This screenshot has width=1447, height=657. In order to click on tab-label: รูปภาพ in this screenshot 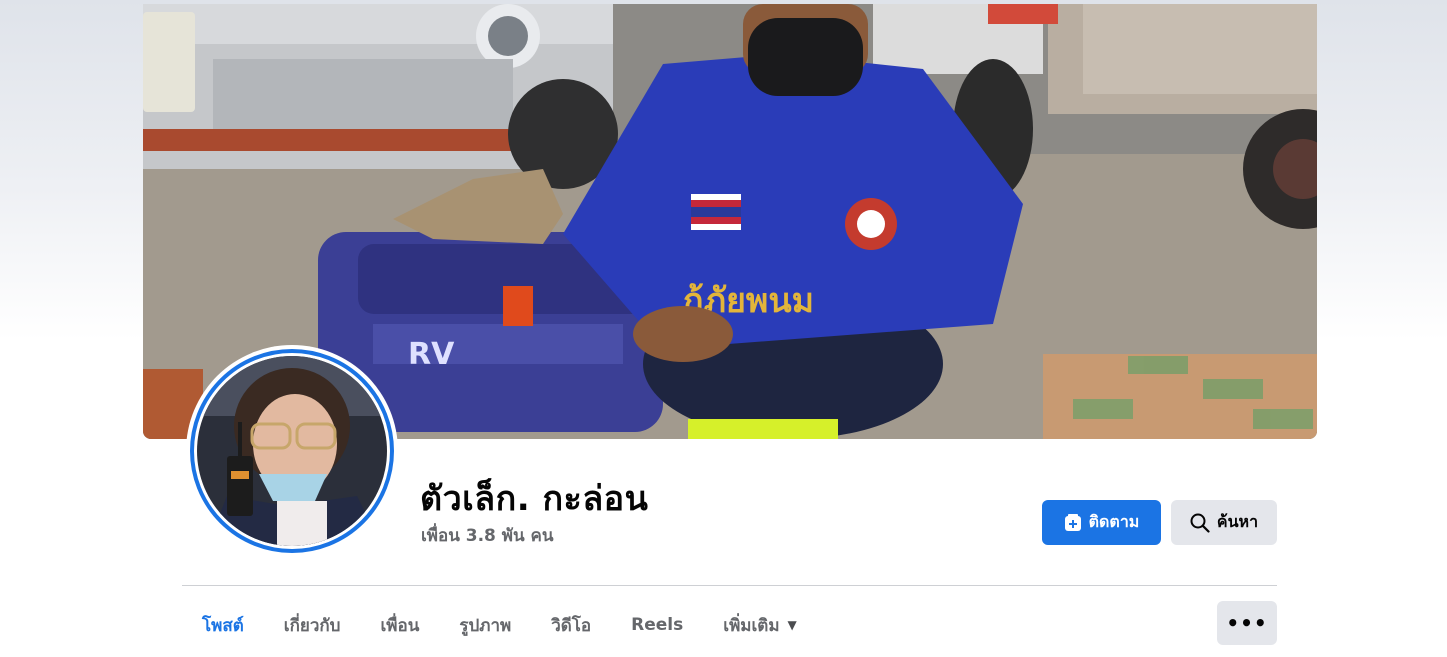, I will do `click(485, 625)`.